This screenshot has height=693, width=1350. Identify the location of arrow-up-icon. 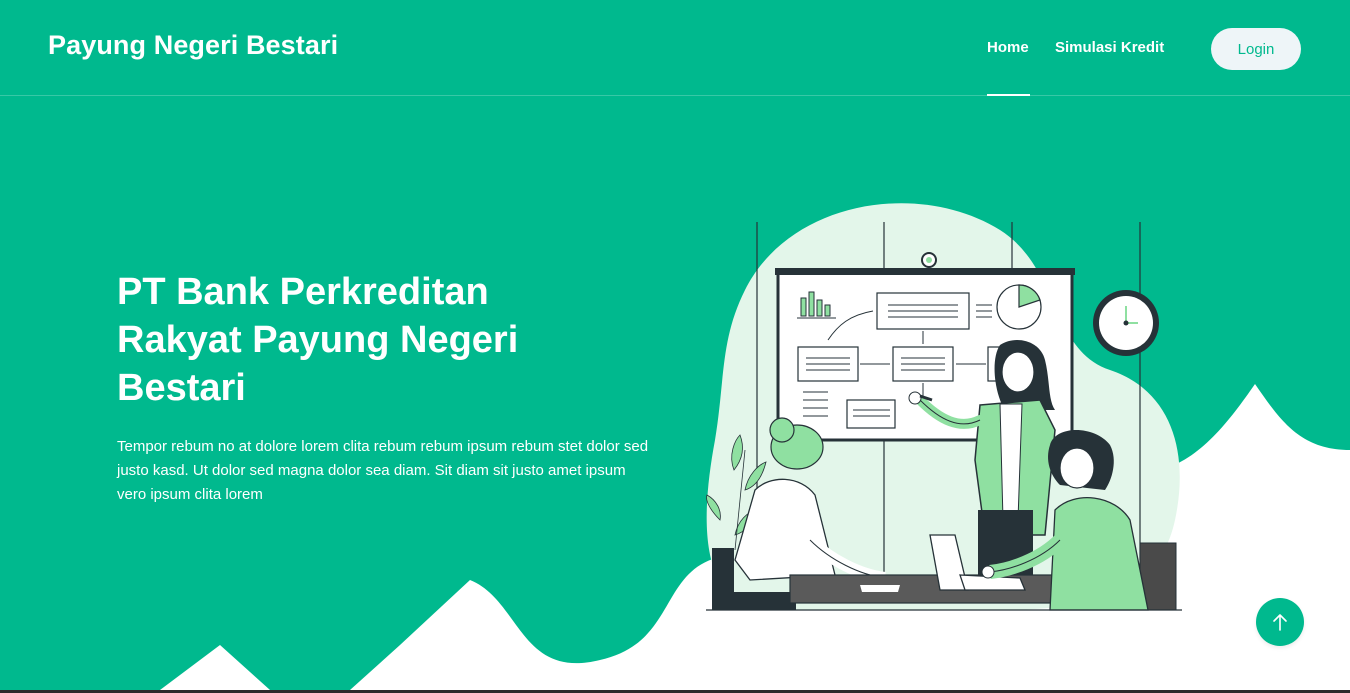
(1280, 622).